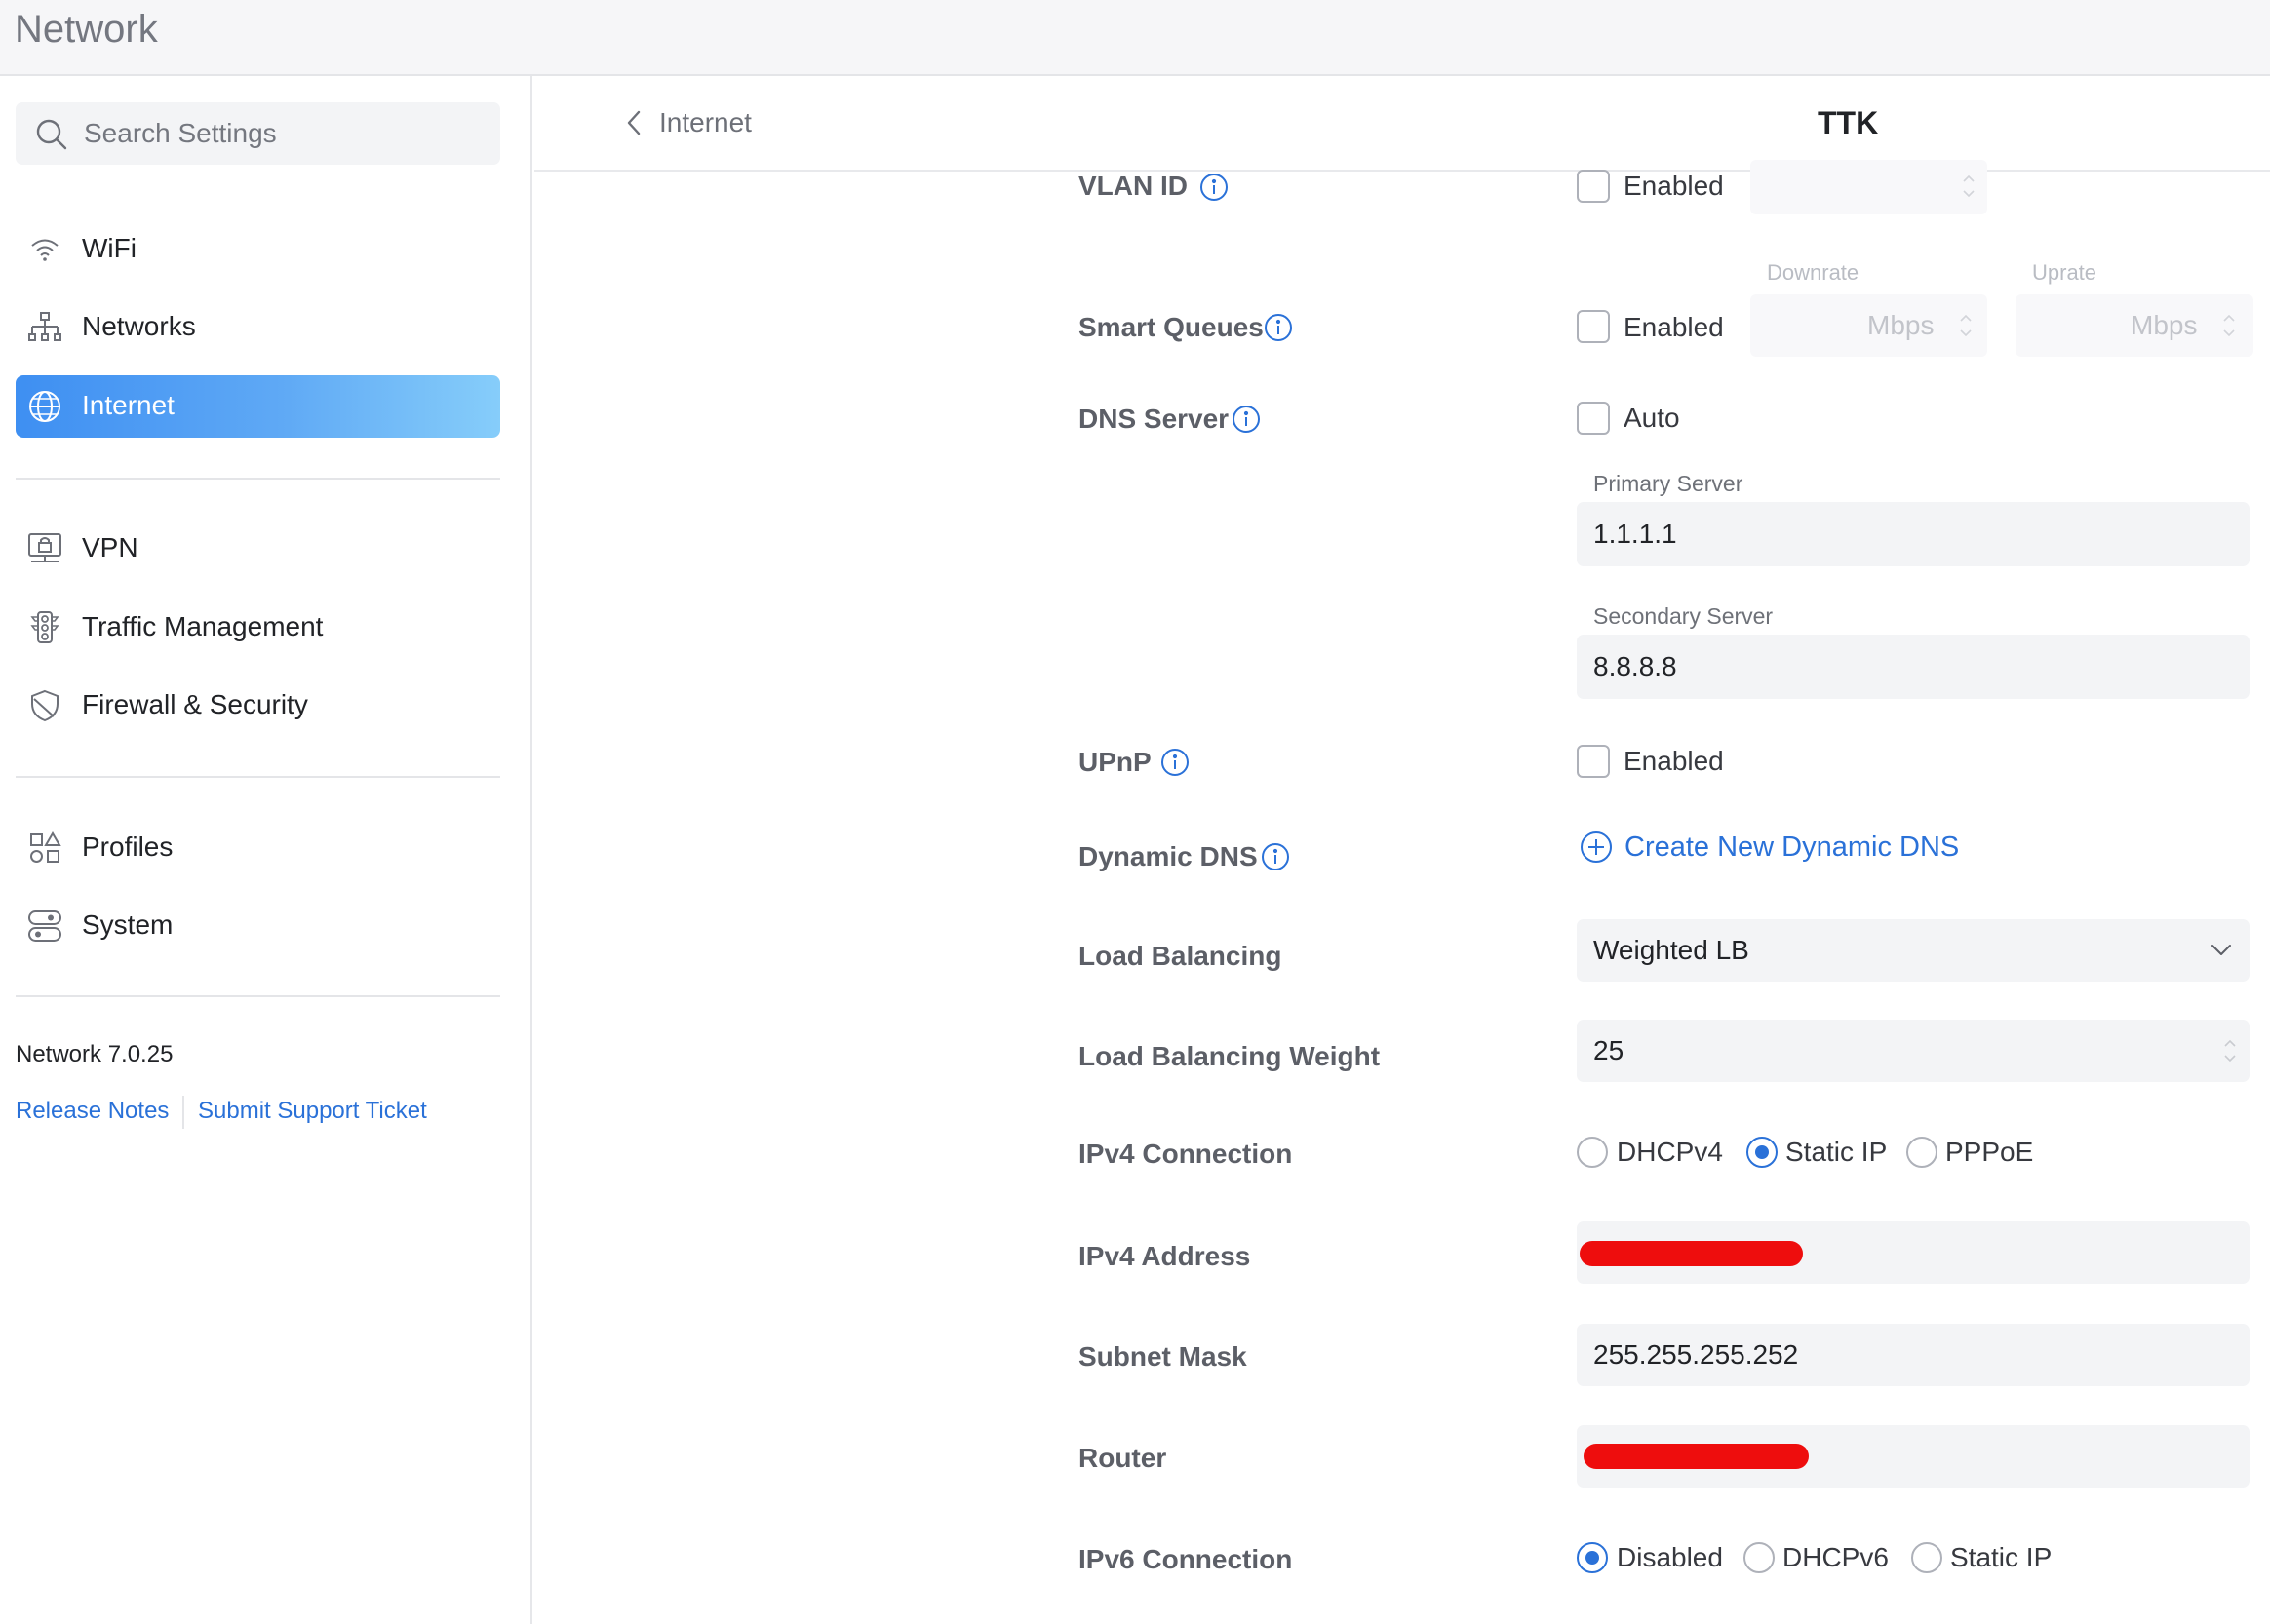  I want to click on search-box, so click(258, 134).